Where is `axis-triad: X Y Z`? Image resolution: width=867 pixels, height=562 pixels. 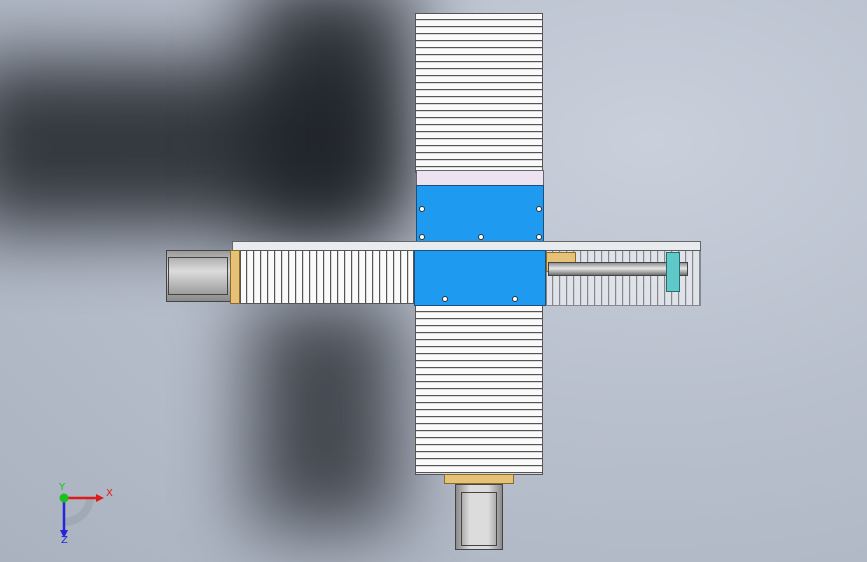 axis-triad: X Y Z is located at coordinates (85, 513).